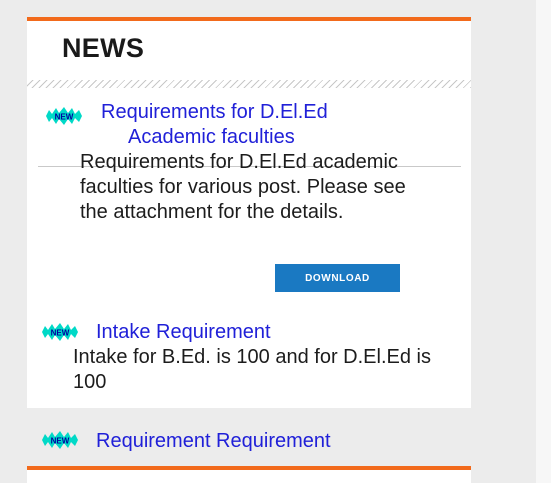 The width and height of the screenshot is (551, 483). What do you see at coordinates (337, 278) in the screenshot?
I see `download-button: DOWNLOAD` at bounding box center [337, 278].